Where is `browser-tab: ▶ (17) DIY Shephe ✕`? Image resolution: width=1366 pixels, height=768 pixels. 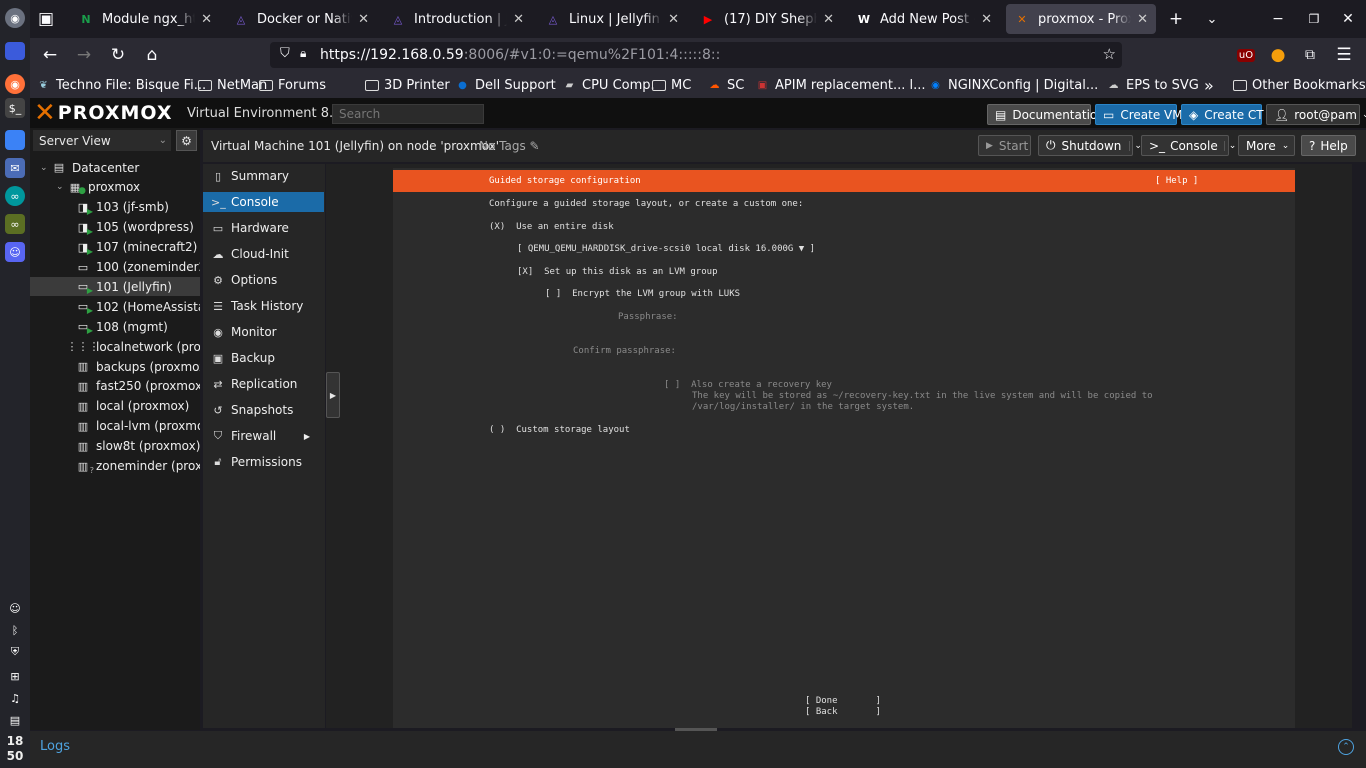
browser-tab: ▶ (17) DIY Shephe ✕ is located at coordinates (767, 19).